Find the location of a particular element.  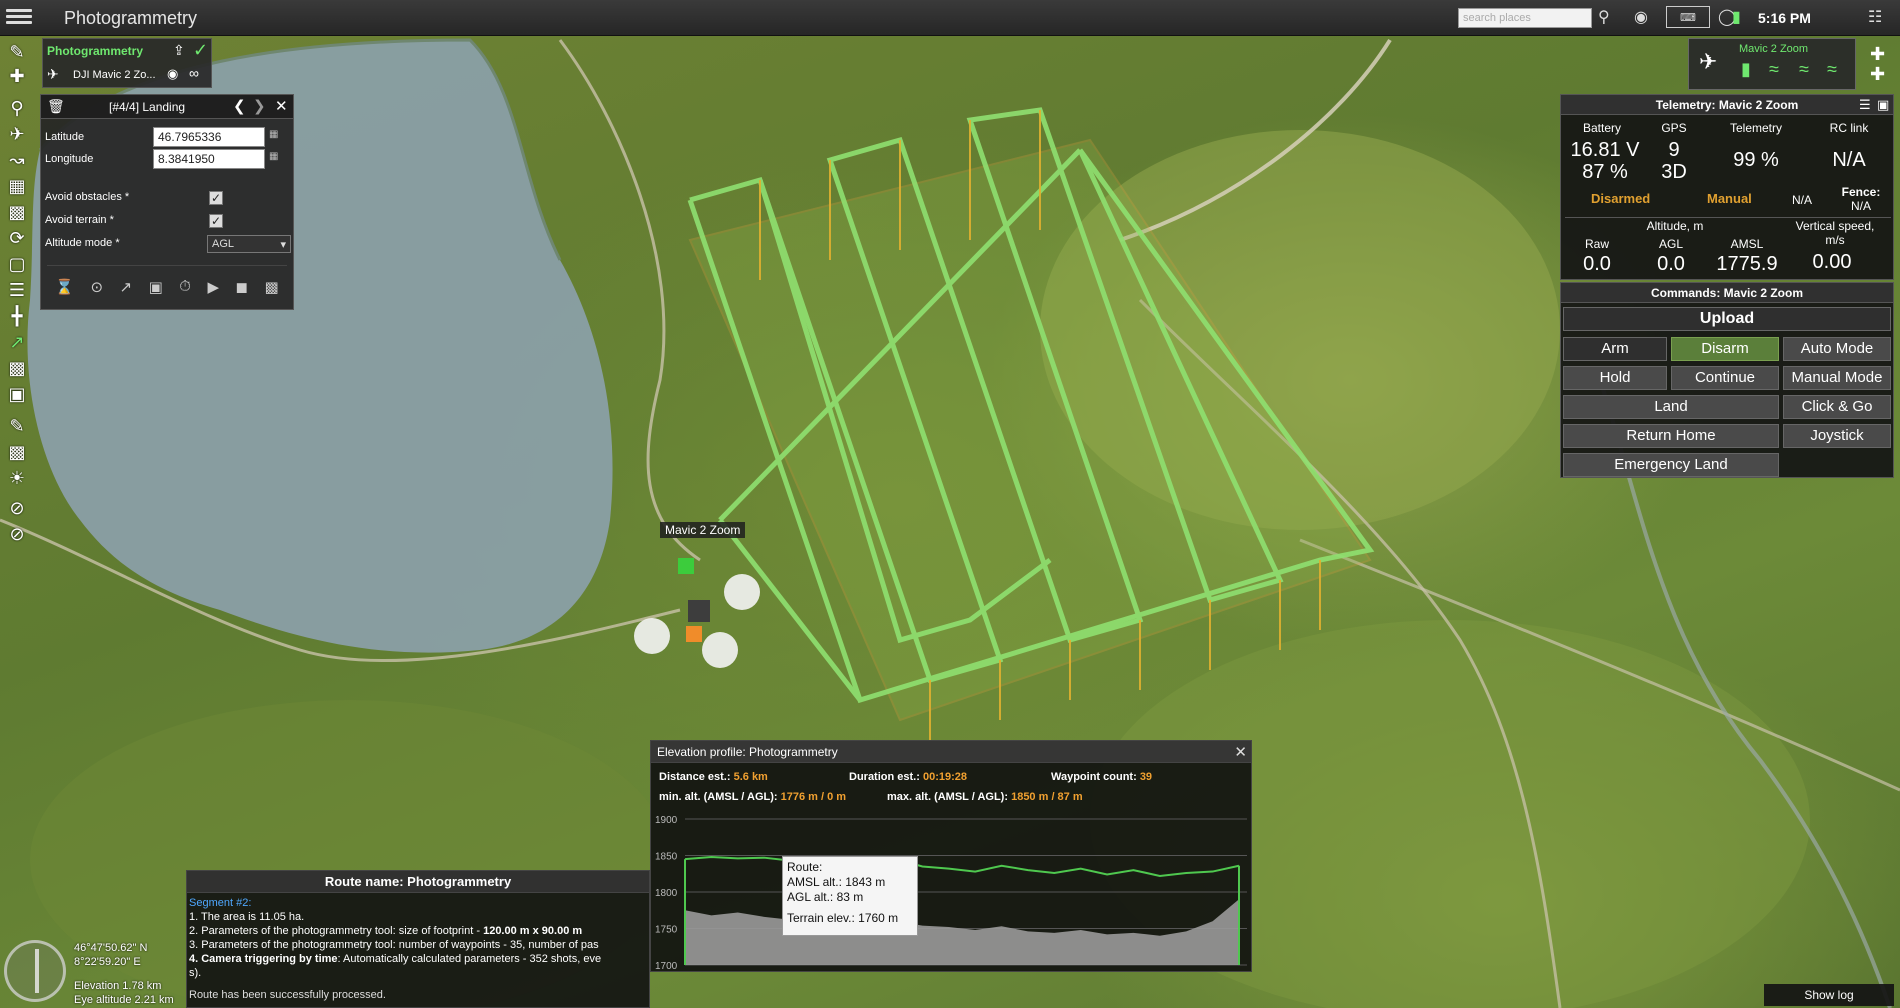

add-vehicle-icon: ✚ is located at coordinates (1877, 74).